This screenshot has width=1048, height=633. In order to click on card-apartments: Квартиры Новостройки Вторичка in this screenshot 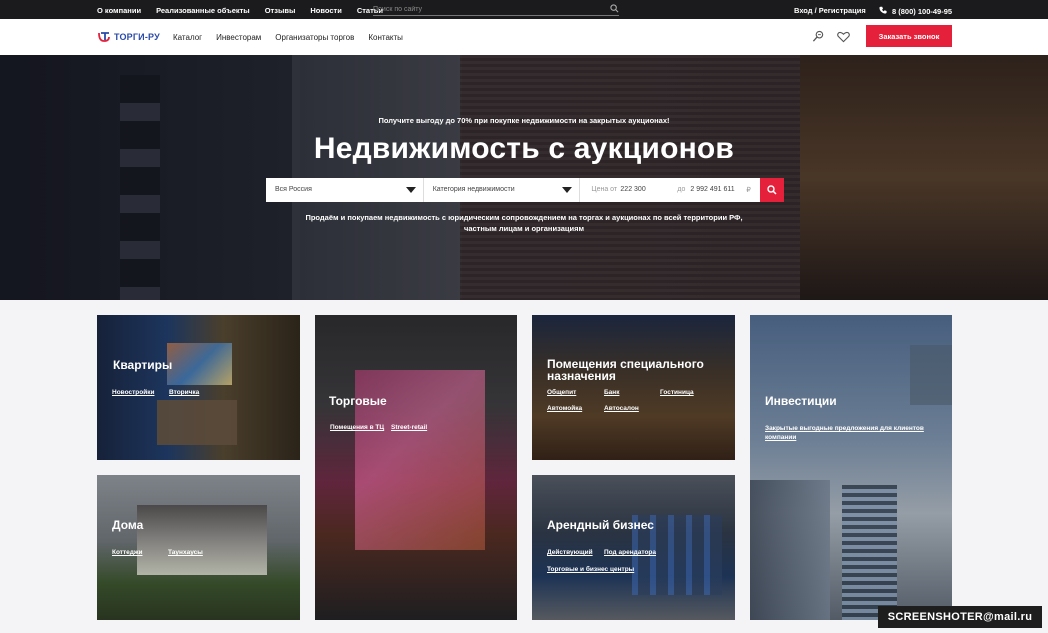, I will do `click(198, 387)`.